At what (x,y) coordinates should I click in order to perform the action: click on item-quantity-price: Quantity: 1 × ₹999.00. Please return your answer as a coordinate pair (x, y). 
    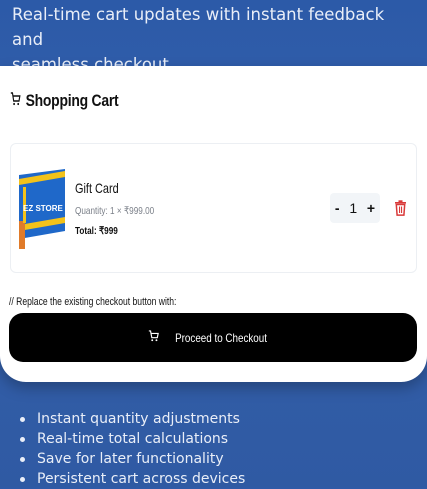
    Looking at the image, I should click on (115, 211).